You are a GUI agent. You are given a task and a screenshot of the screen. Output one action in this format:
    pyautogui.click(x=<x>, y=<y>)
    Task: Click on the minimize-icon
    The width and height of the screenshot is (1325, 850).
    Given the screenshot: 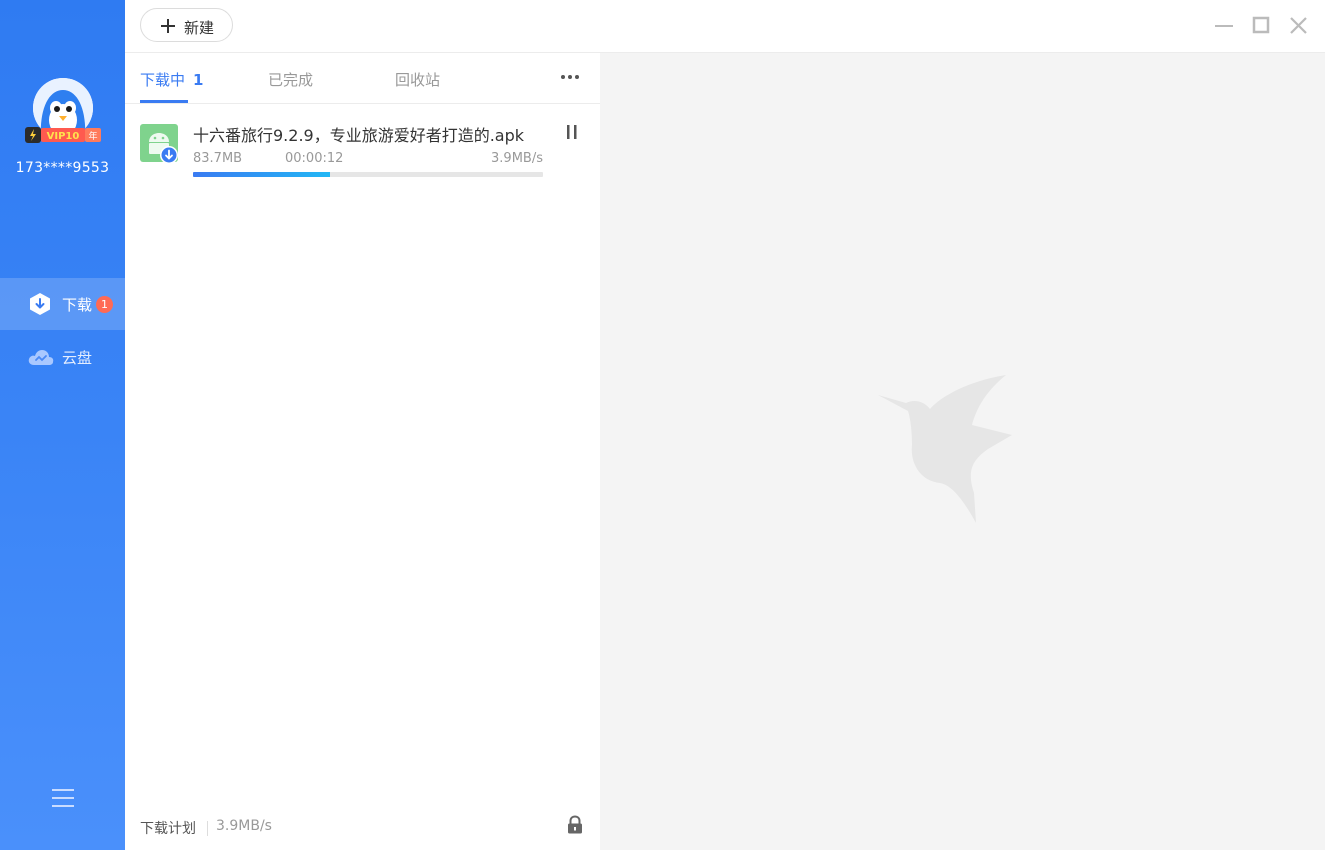 What is the action you would take?
    pyautogui.click(x=1224, y=26)
    